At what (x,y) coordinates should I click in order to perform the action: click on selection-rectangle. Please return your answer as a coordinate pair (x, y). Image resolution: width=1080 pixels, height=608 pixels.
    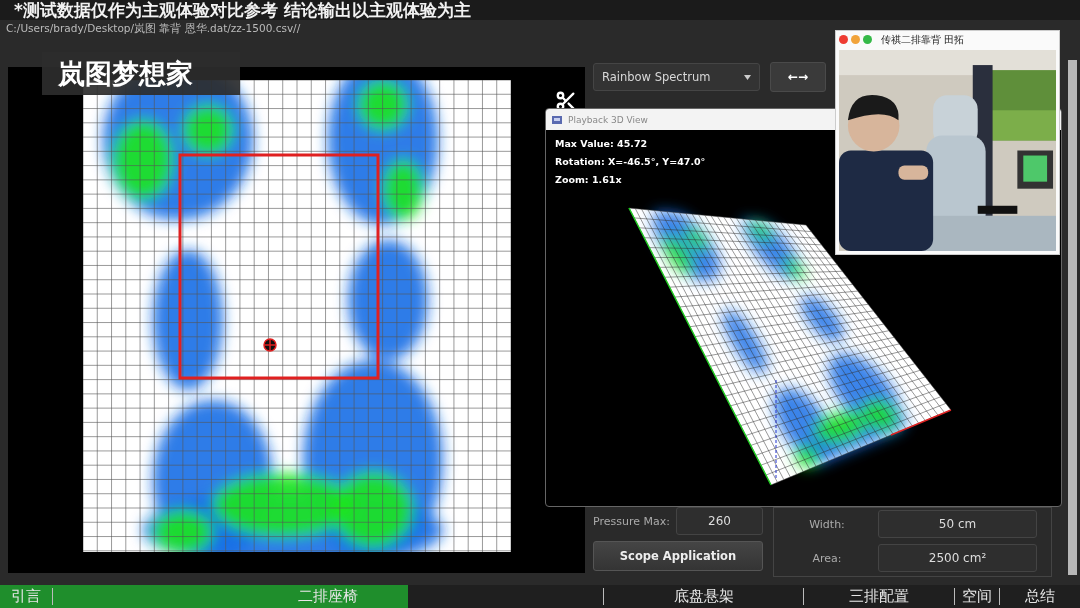
    Looking at the image, I should click on (279, 266).